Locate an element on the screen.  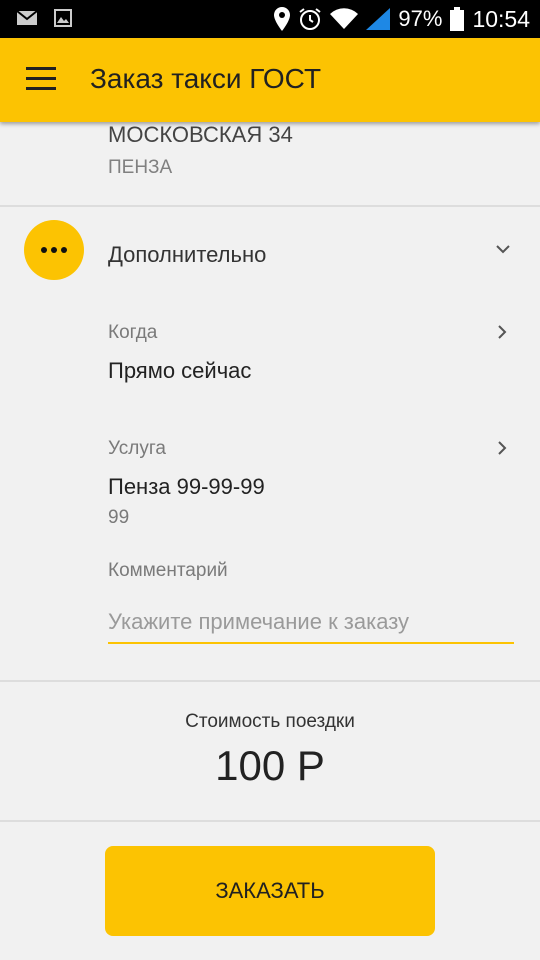
battery-icon is located at coordinates (457, 19).